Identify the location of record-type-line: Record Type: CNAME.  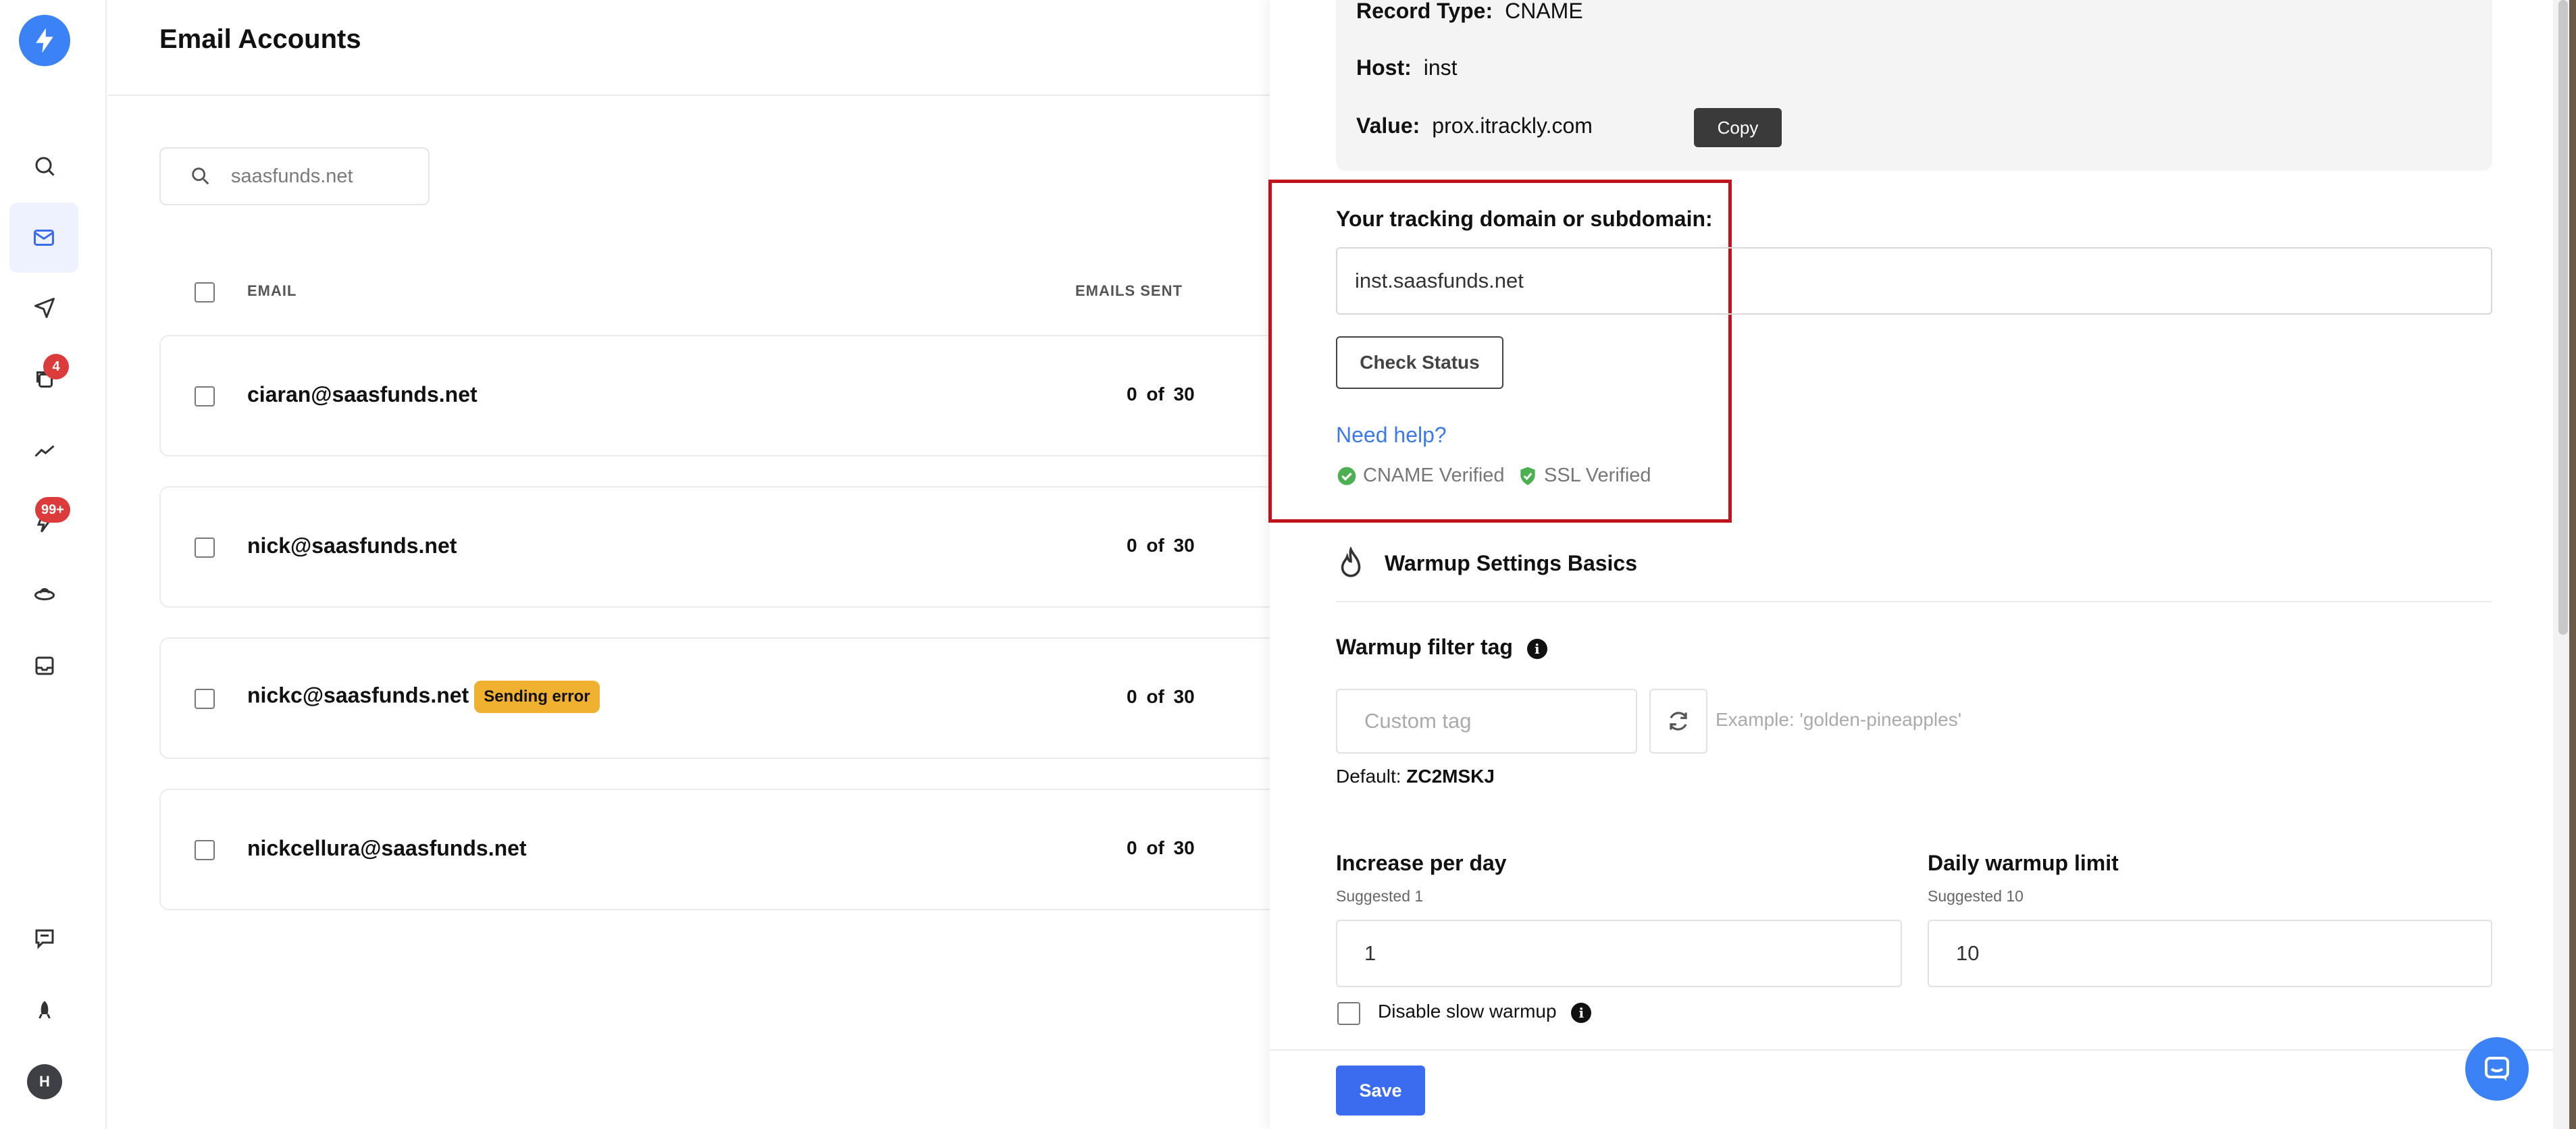
(1469, 12).